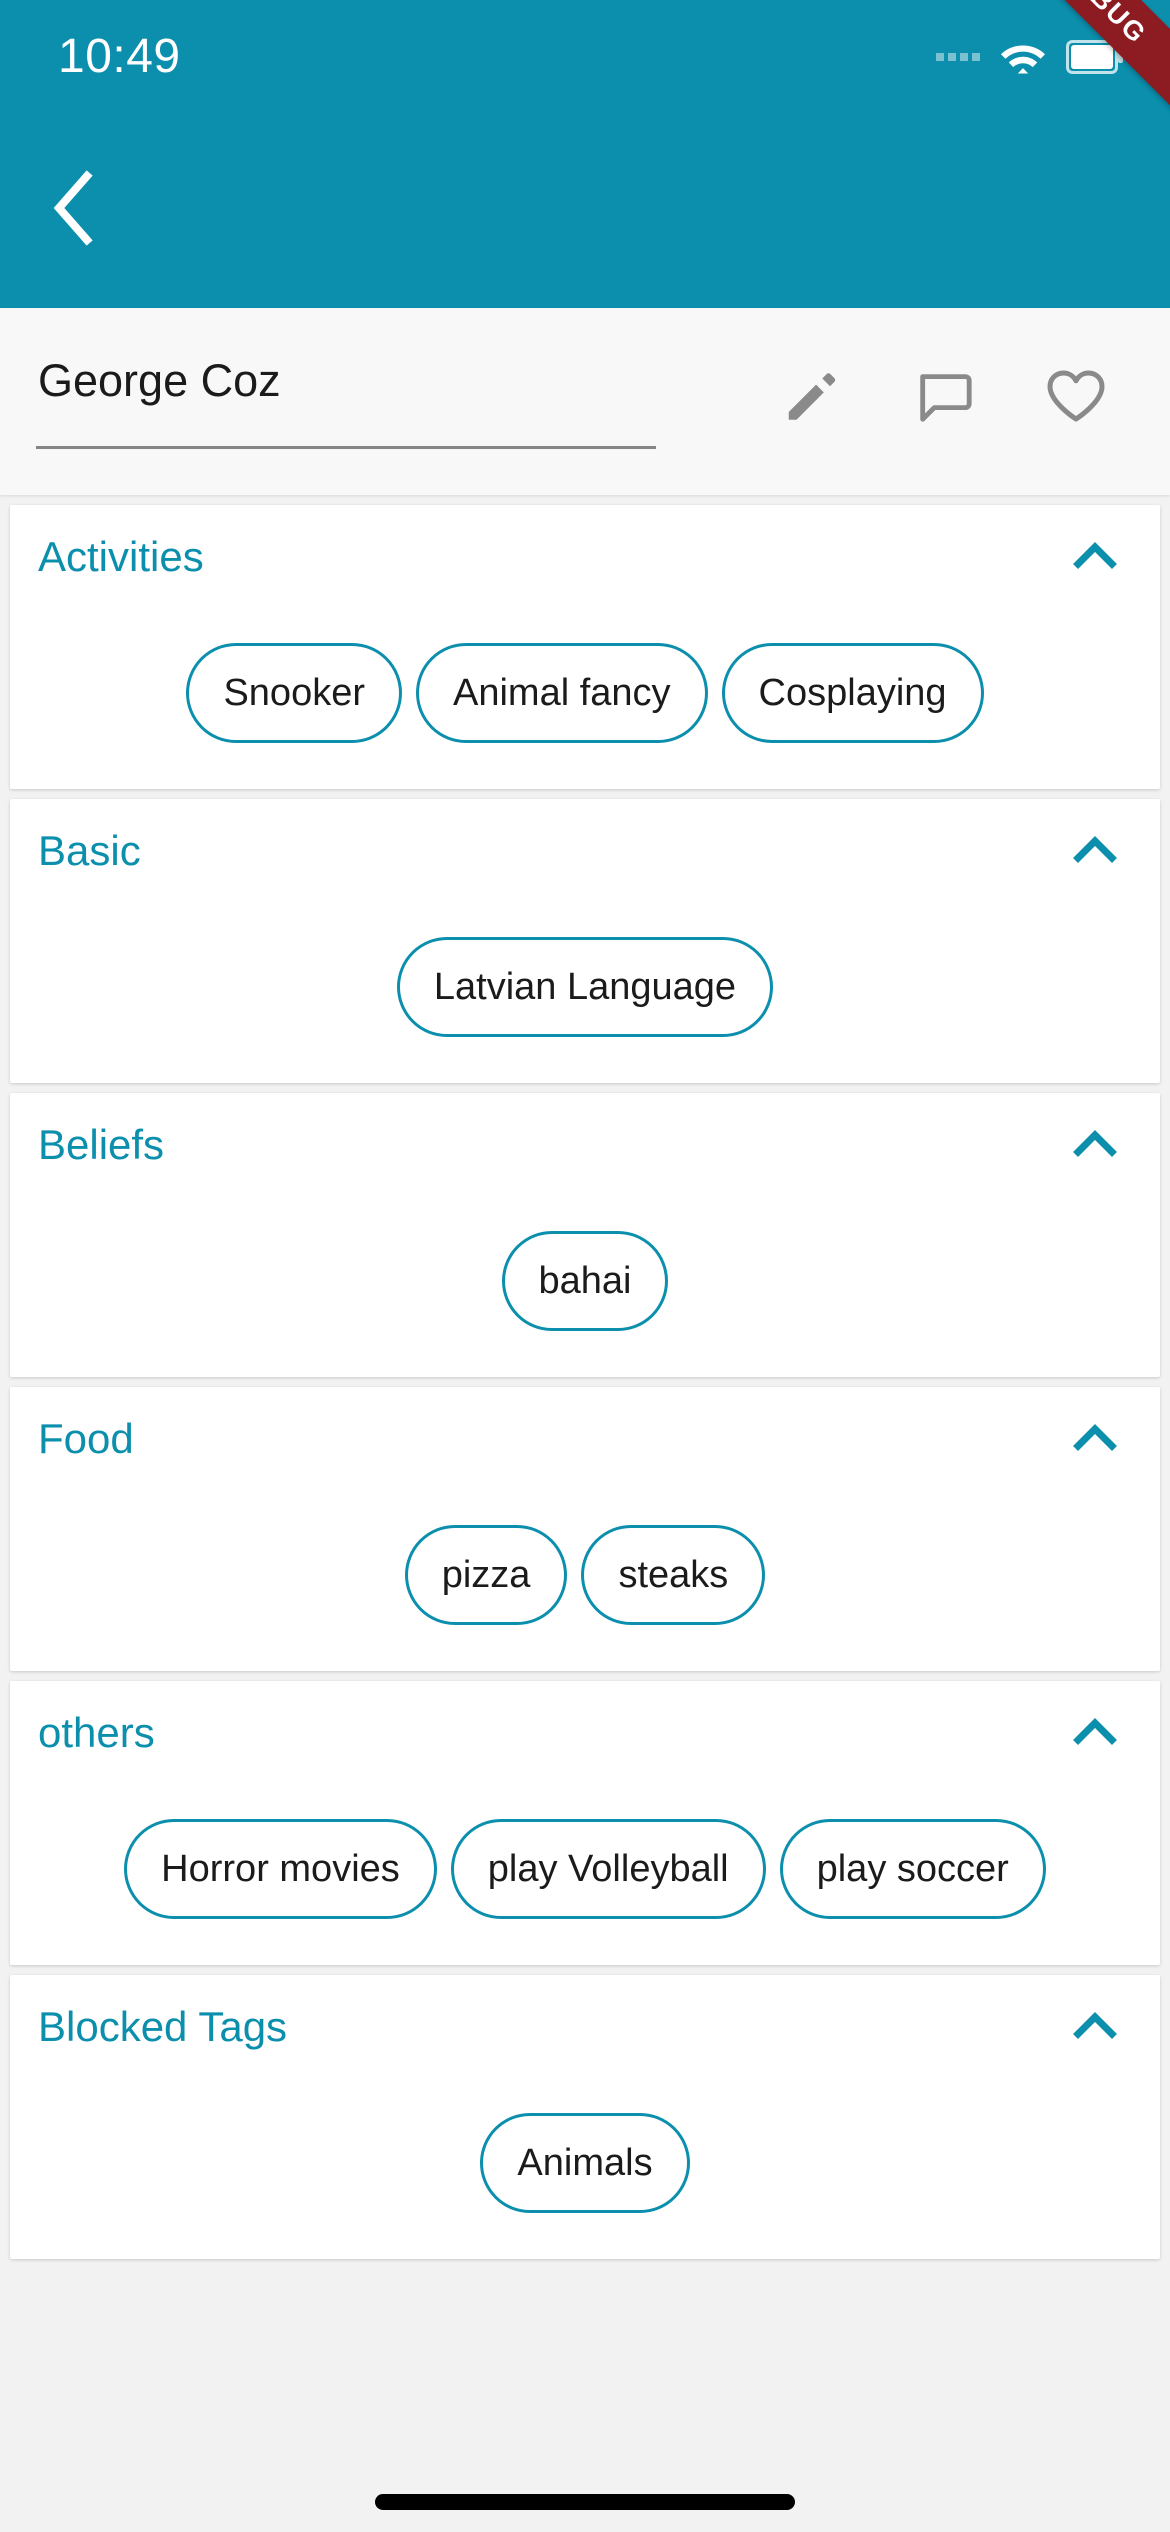 Image resolution: width=1170 pixels, height=2532 pixels. What do you see at coordinates (958, 57) in the screenshot?
I see `signal-dots-icon` at bounding box center [958, 57].